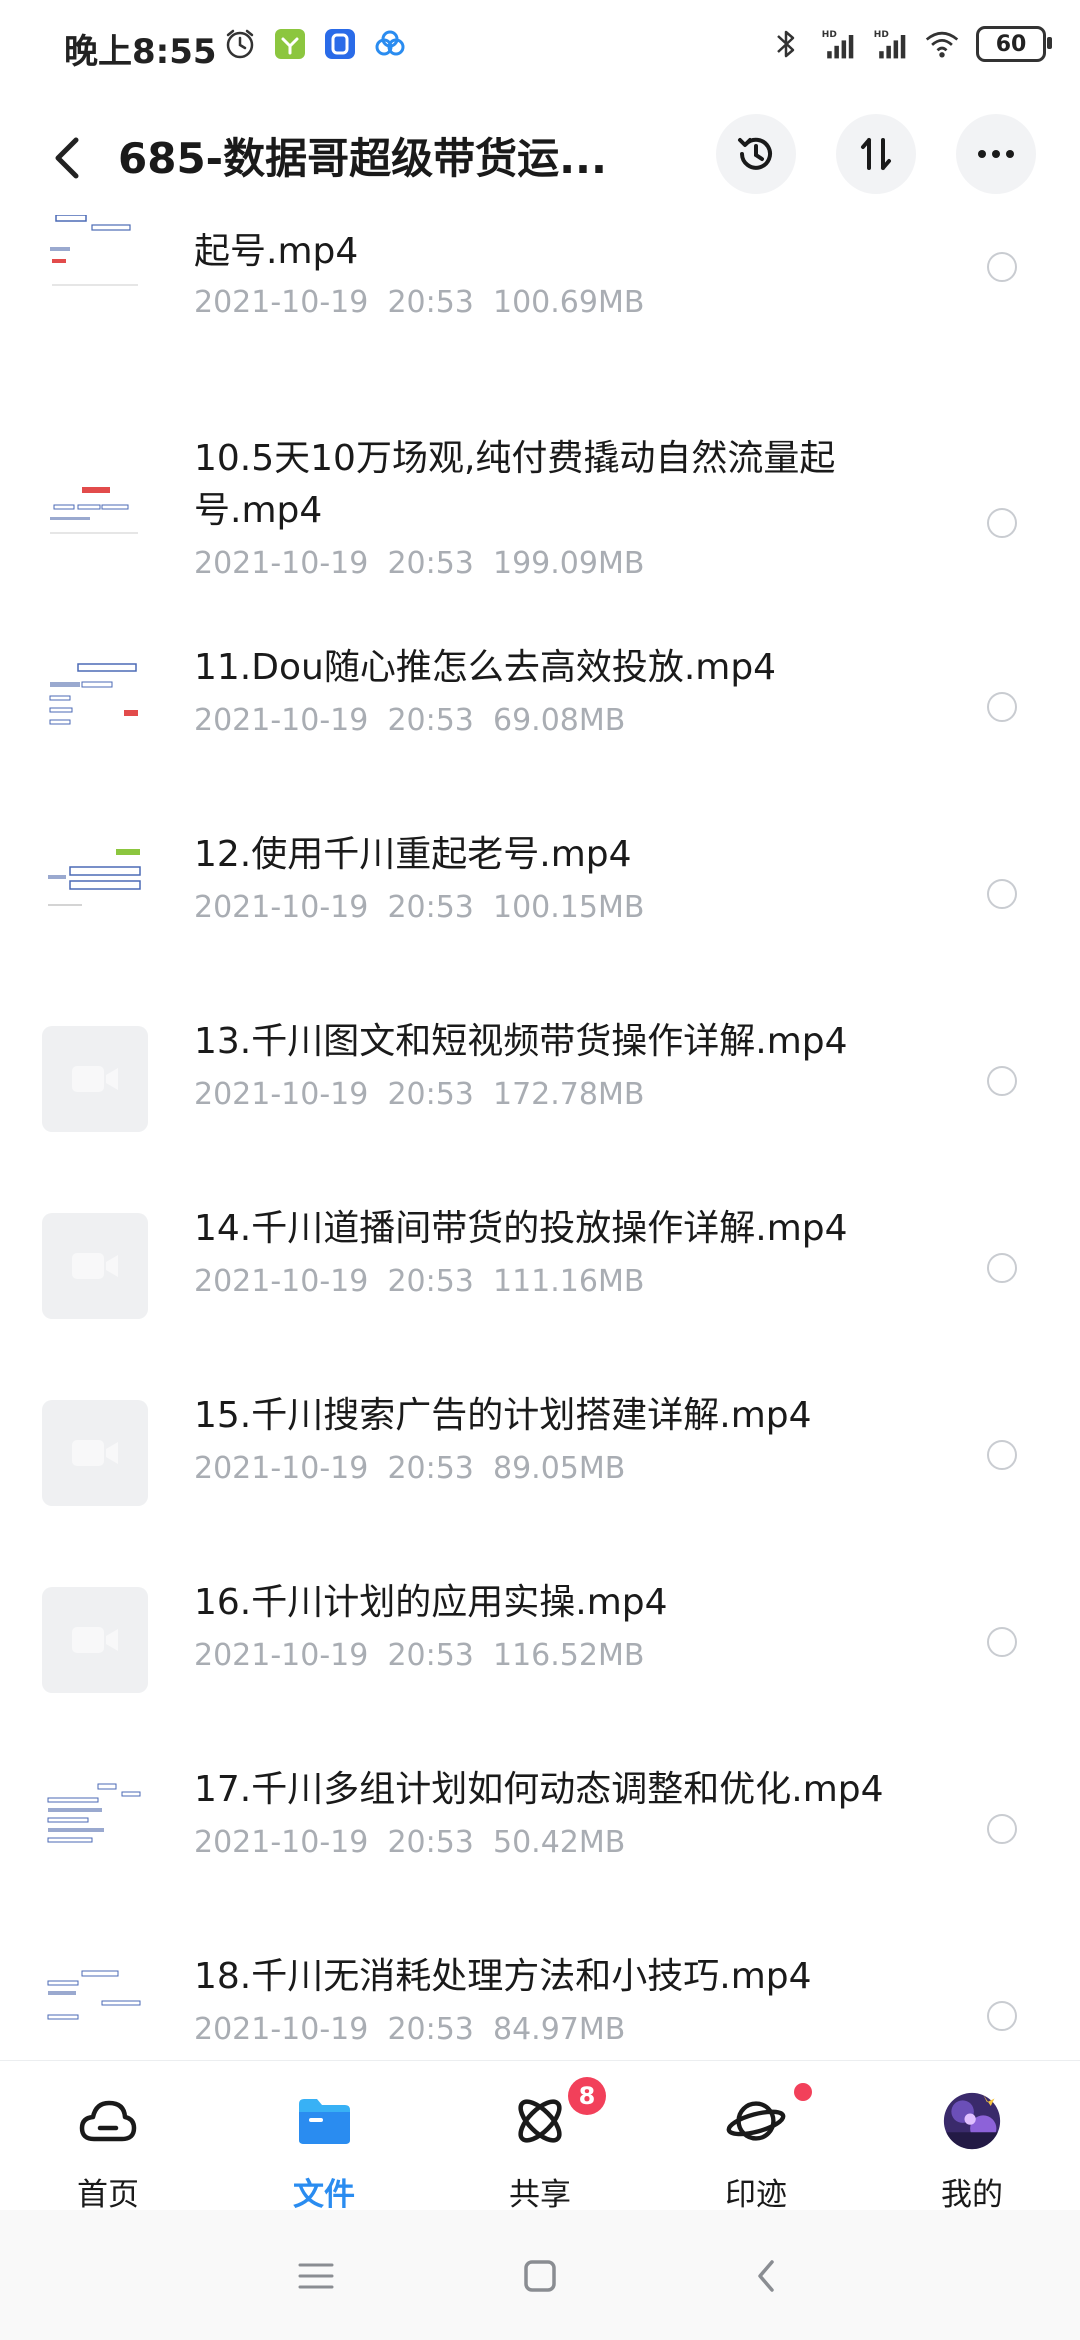  I want to click on file-meta: 2021-10-19 20:53 100.15MB, so click(419, 907).